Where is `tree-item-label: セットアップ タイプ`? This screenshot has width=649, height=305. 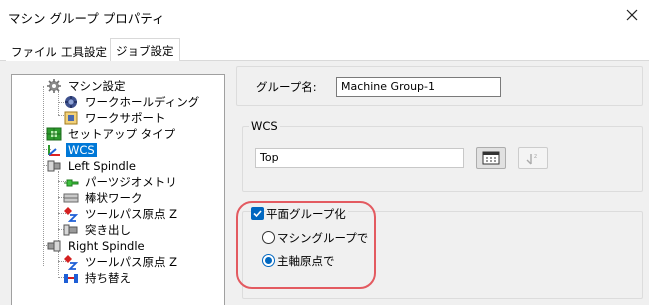
tree-item-label: セットアップ タイプ is located at coordinates (122, 134).